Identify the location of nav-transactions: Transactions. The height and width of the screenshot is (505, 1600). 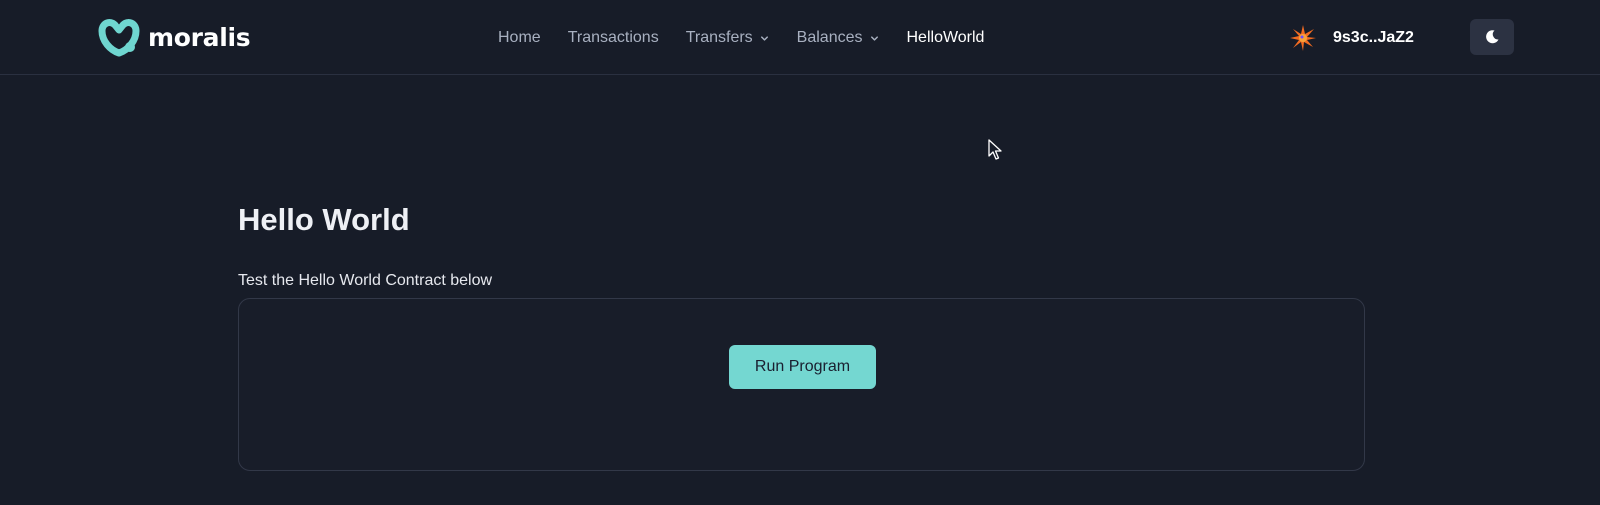
(613, 38).